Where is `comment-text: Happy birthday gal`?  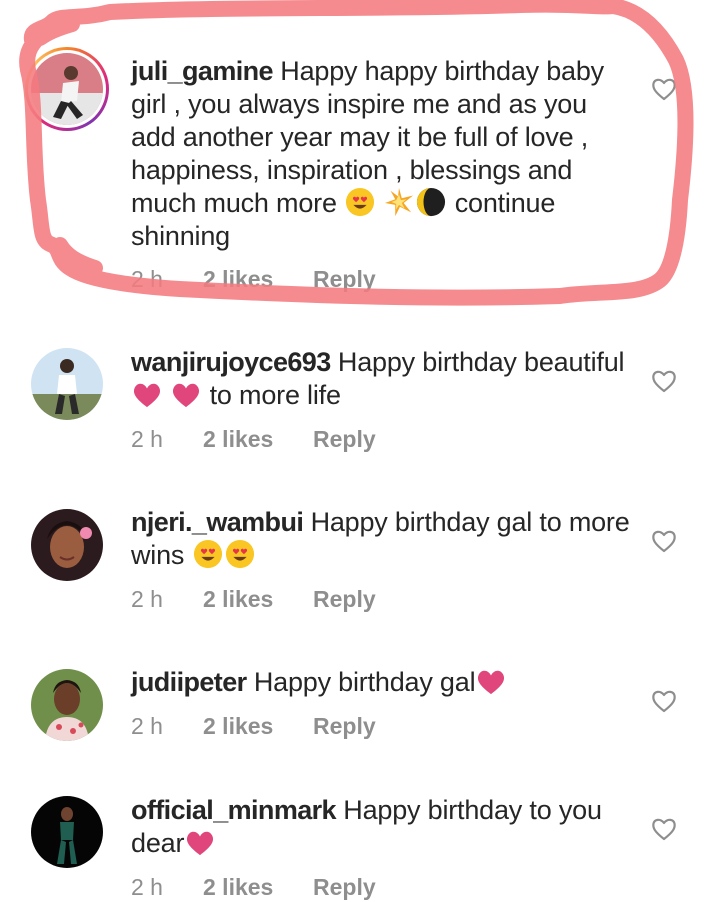
comment-text: Happy birthday gal is located at coordinates (364, 682).